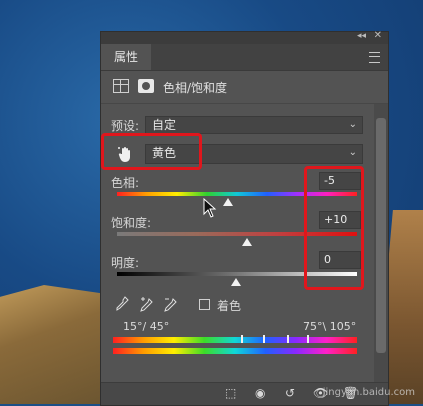  I want to click on hue-slider-thumb, so click(228, 202).